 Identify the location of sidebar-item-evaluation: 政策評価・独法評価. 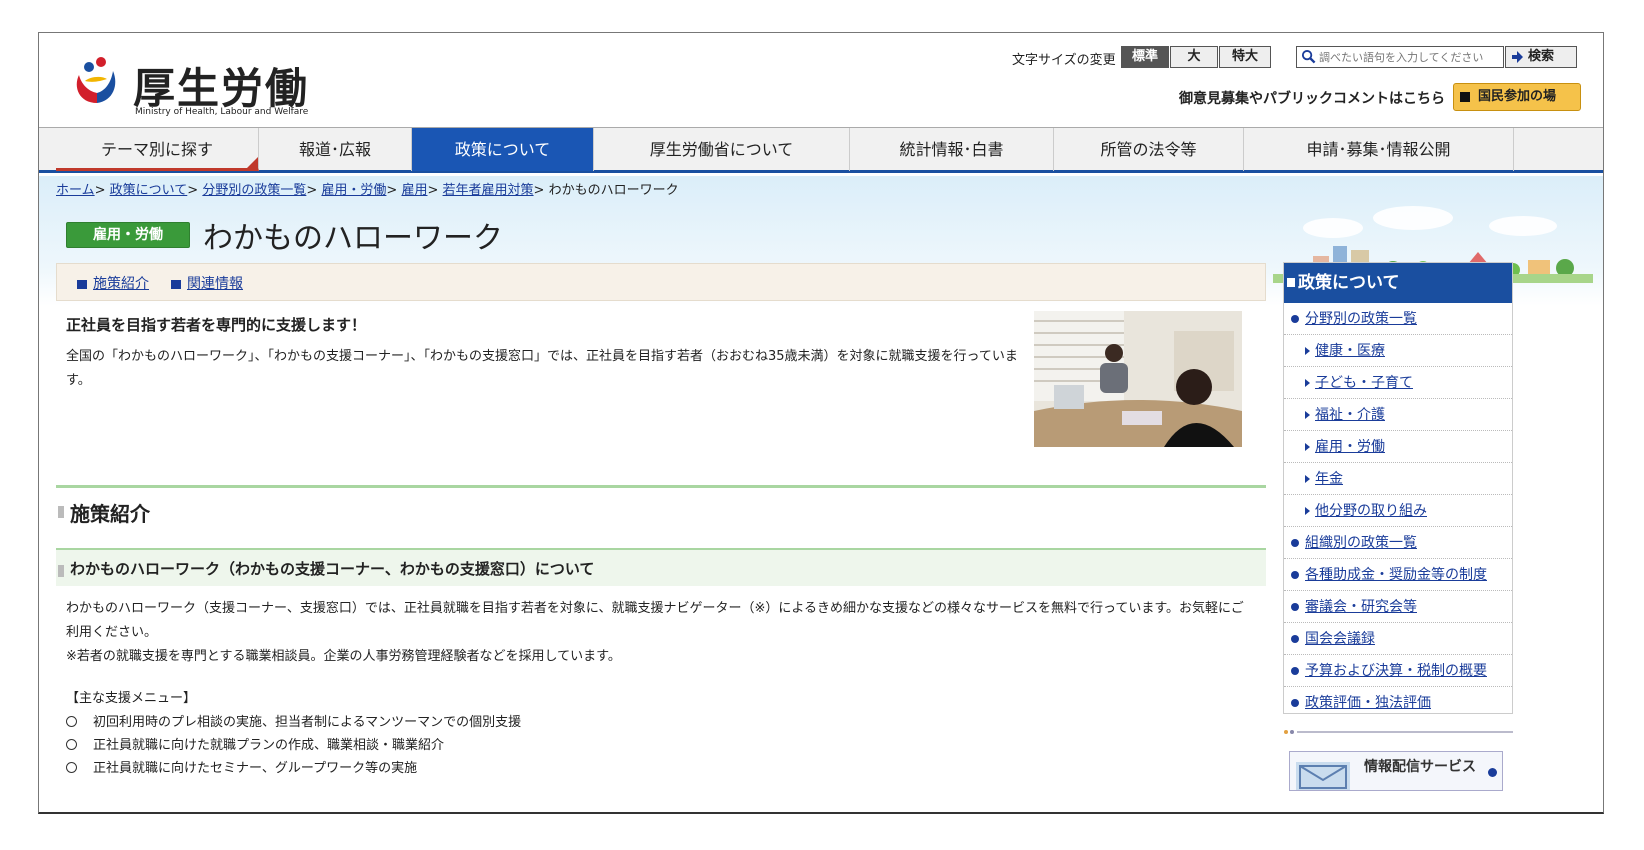
(1398, 703).